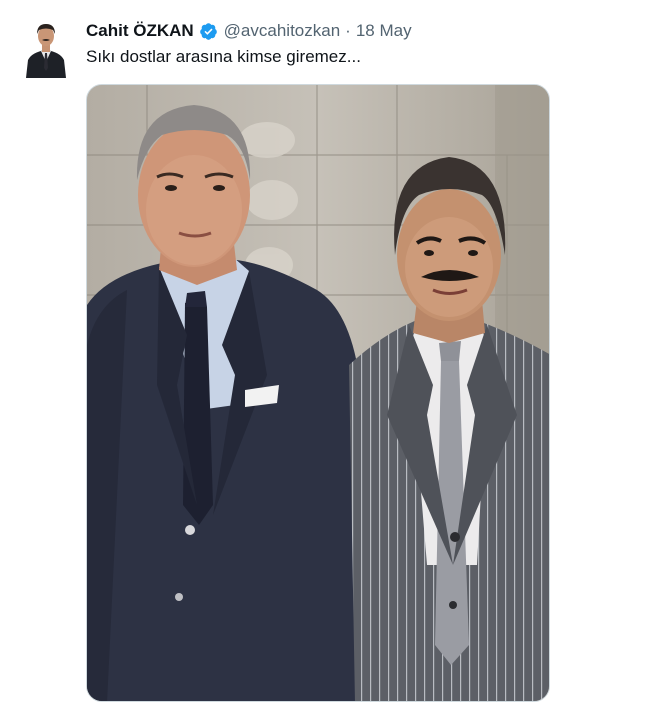 Image resolution: width=650 pixels, height=706 pixels. I want to click on avatar-image, so click(46, 47).